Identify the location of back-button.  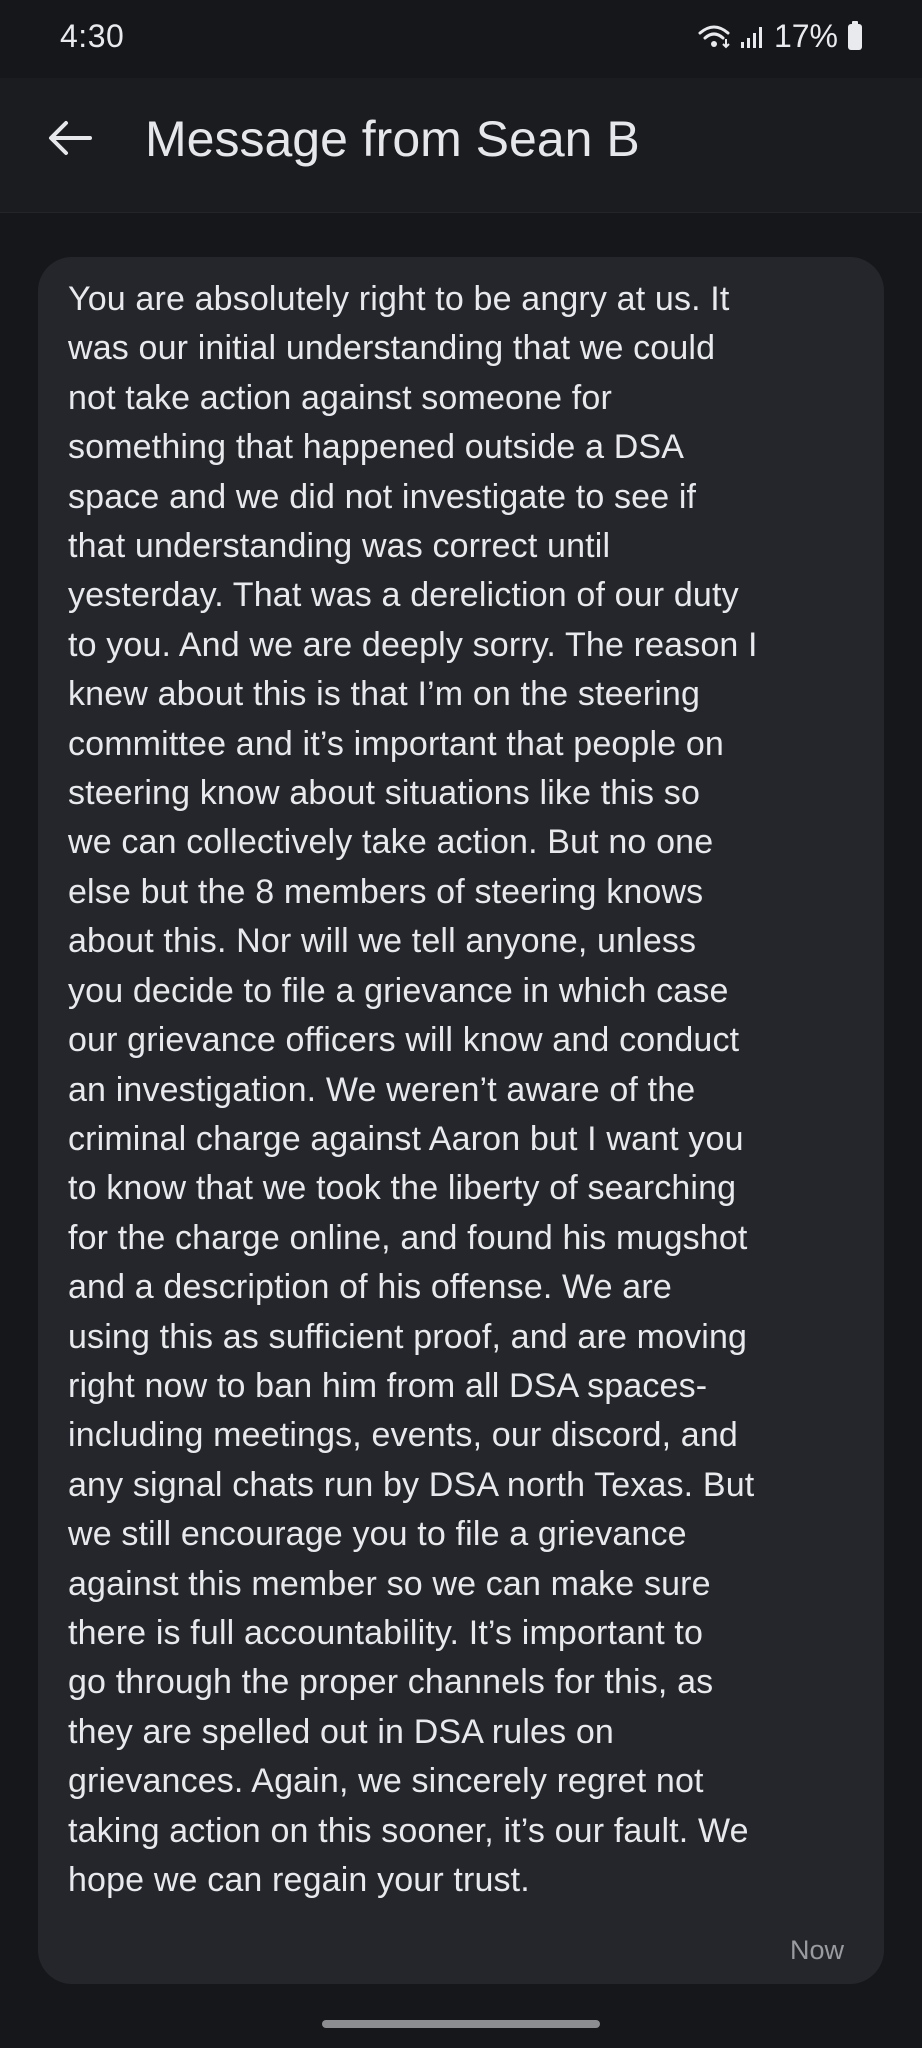
(70, 140).